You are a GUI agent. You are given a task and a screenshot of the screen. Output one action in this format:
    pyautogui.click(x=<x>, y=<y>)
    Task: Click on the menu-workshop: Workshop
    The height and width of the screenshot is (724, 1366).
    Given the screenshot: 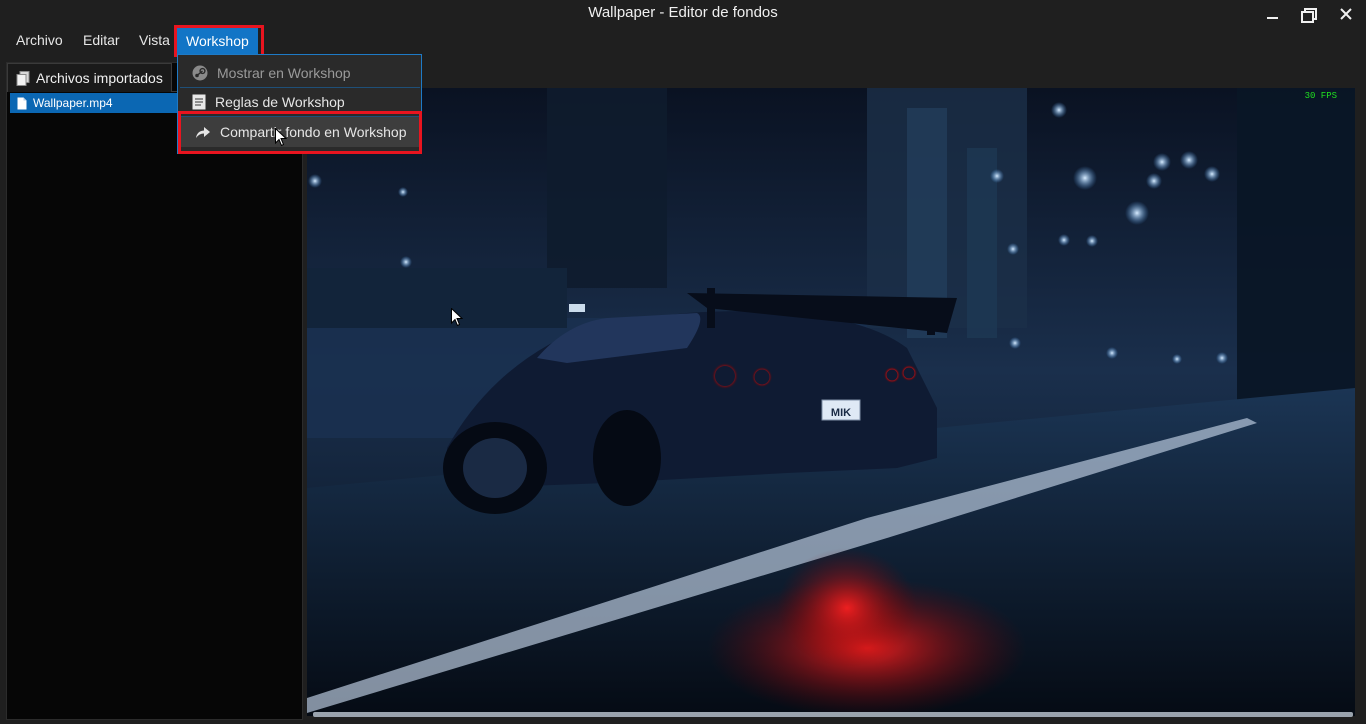 What is the action you would take?
    pyautogui.click(x=217, y=40)
    